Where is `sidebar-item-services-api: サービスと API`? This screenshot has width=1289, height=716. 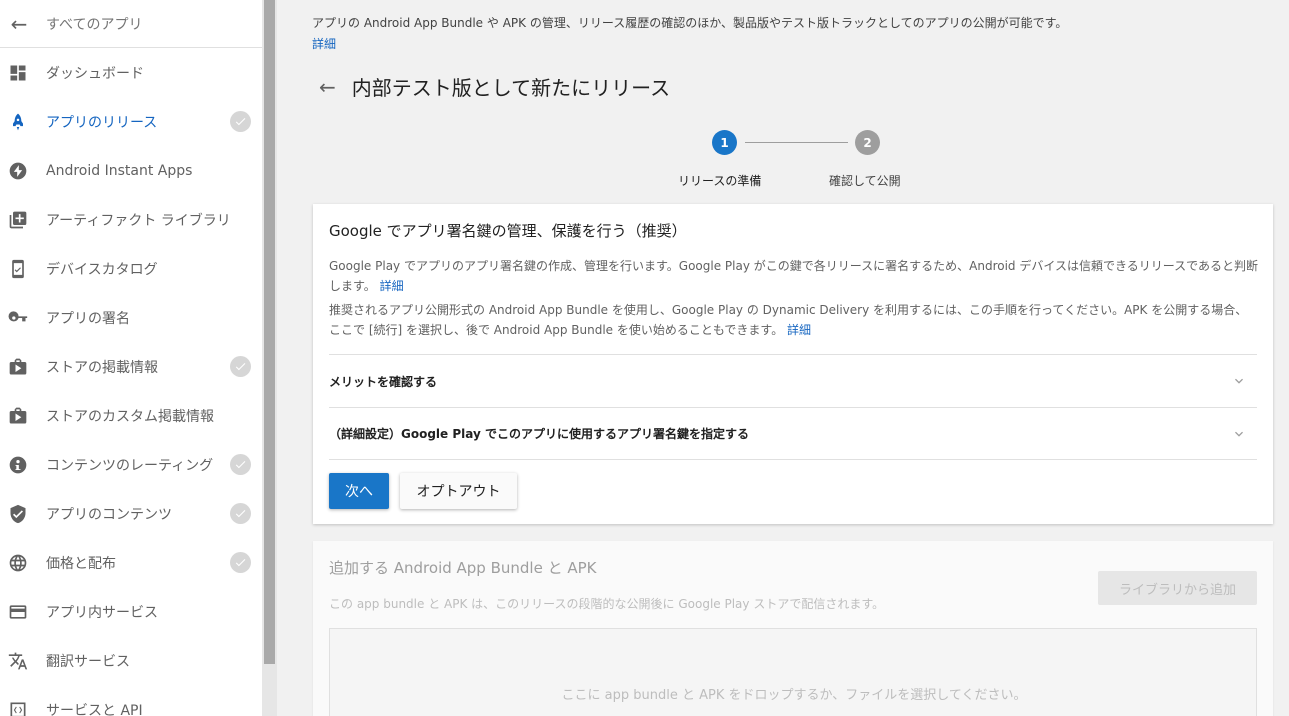
sidebar-item-services-api: サービスと API is located at coordinates (131, 700).